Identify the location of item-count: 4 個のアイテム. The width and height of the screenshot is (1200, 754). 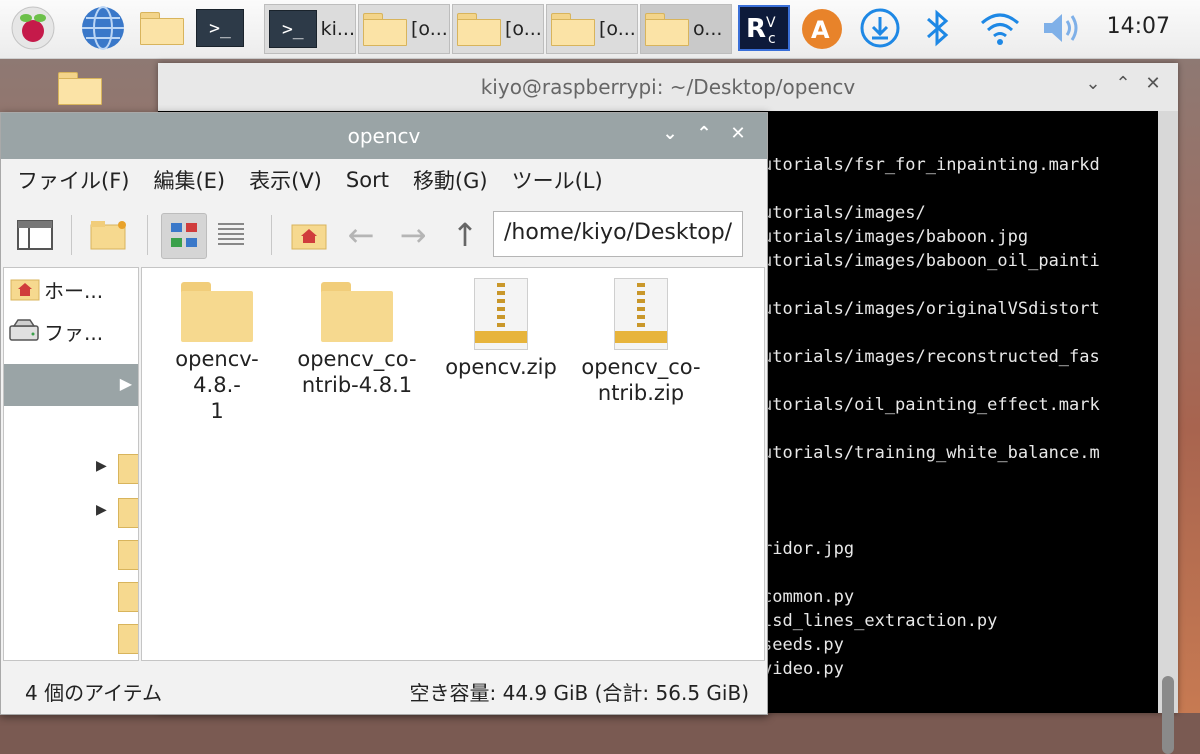
(94, 692).